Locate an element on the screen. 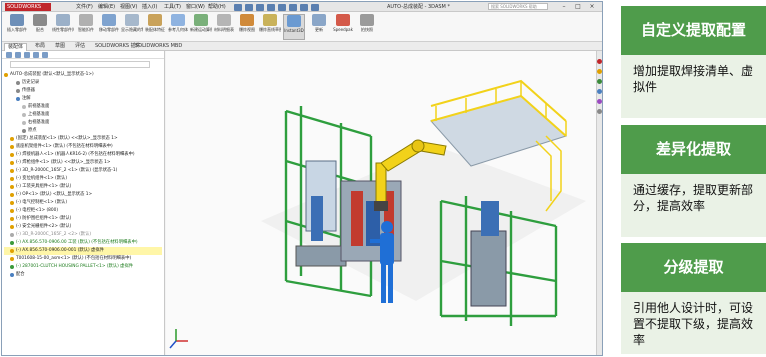  menu-tools: 工具(T) is located at coordinates (172, 7).